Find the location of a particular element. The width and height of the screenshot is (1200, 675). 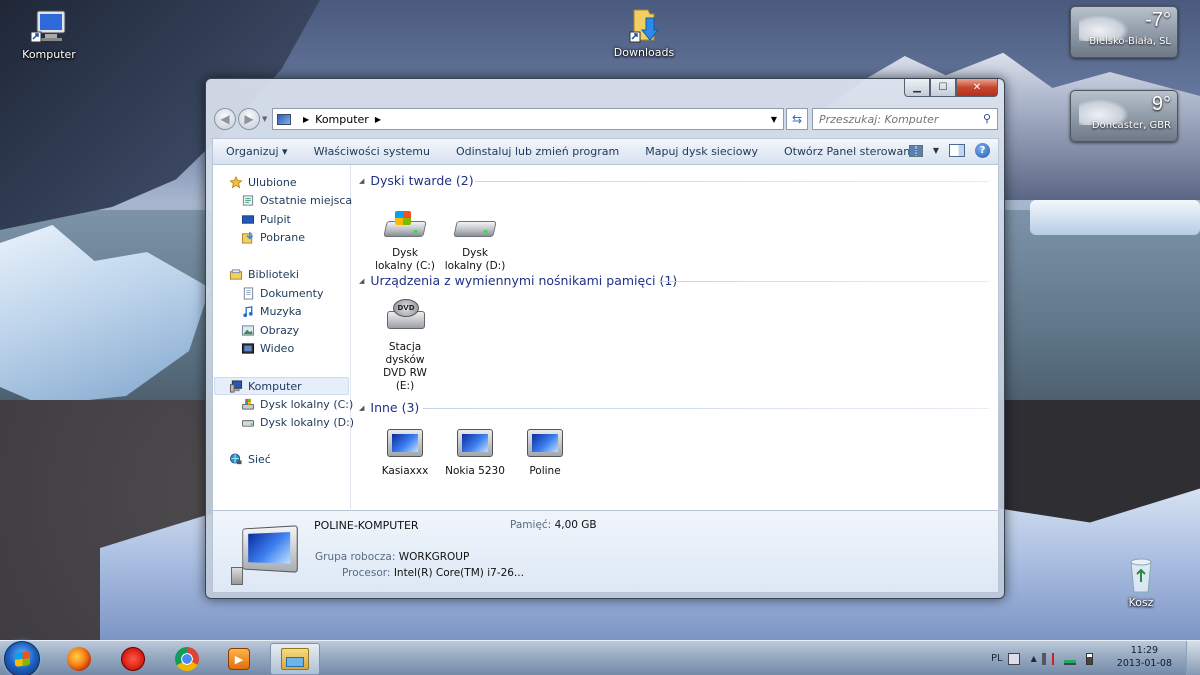

search-icon: ⚲ is located at coordinates (987, 118).